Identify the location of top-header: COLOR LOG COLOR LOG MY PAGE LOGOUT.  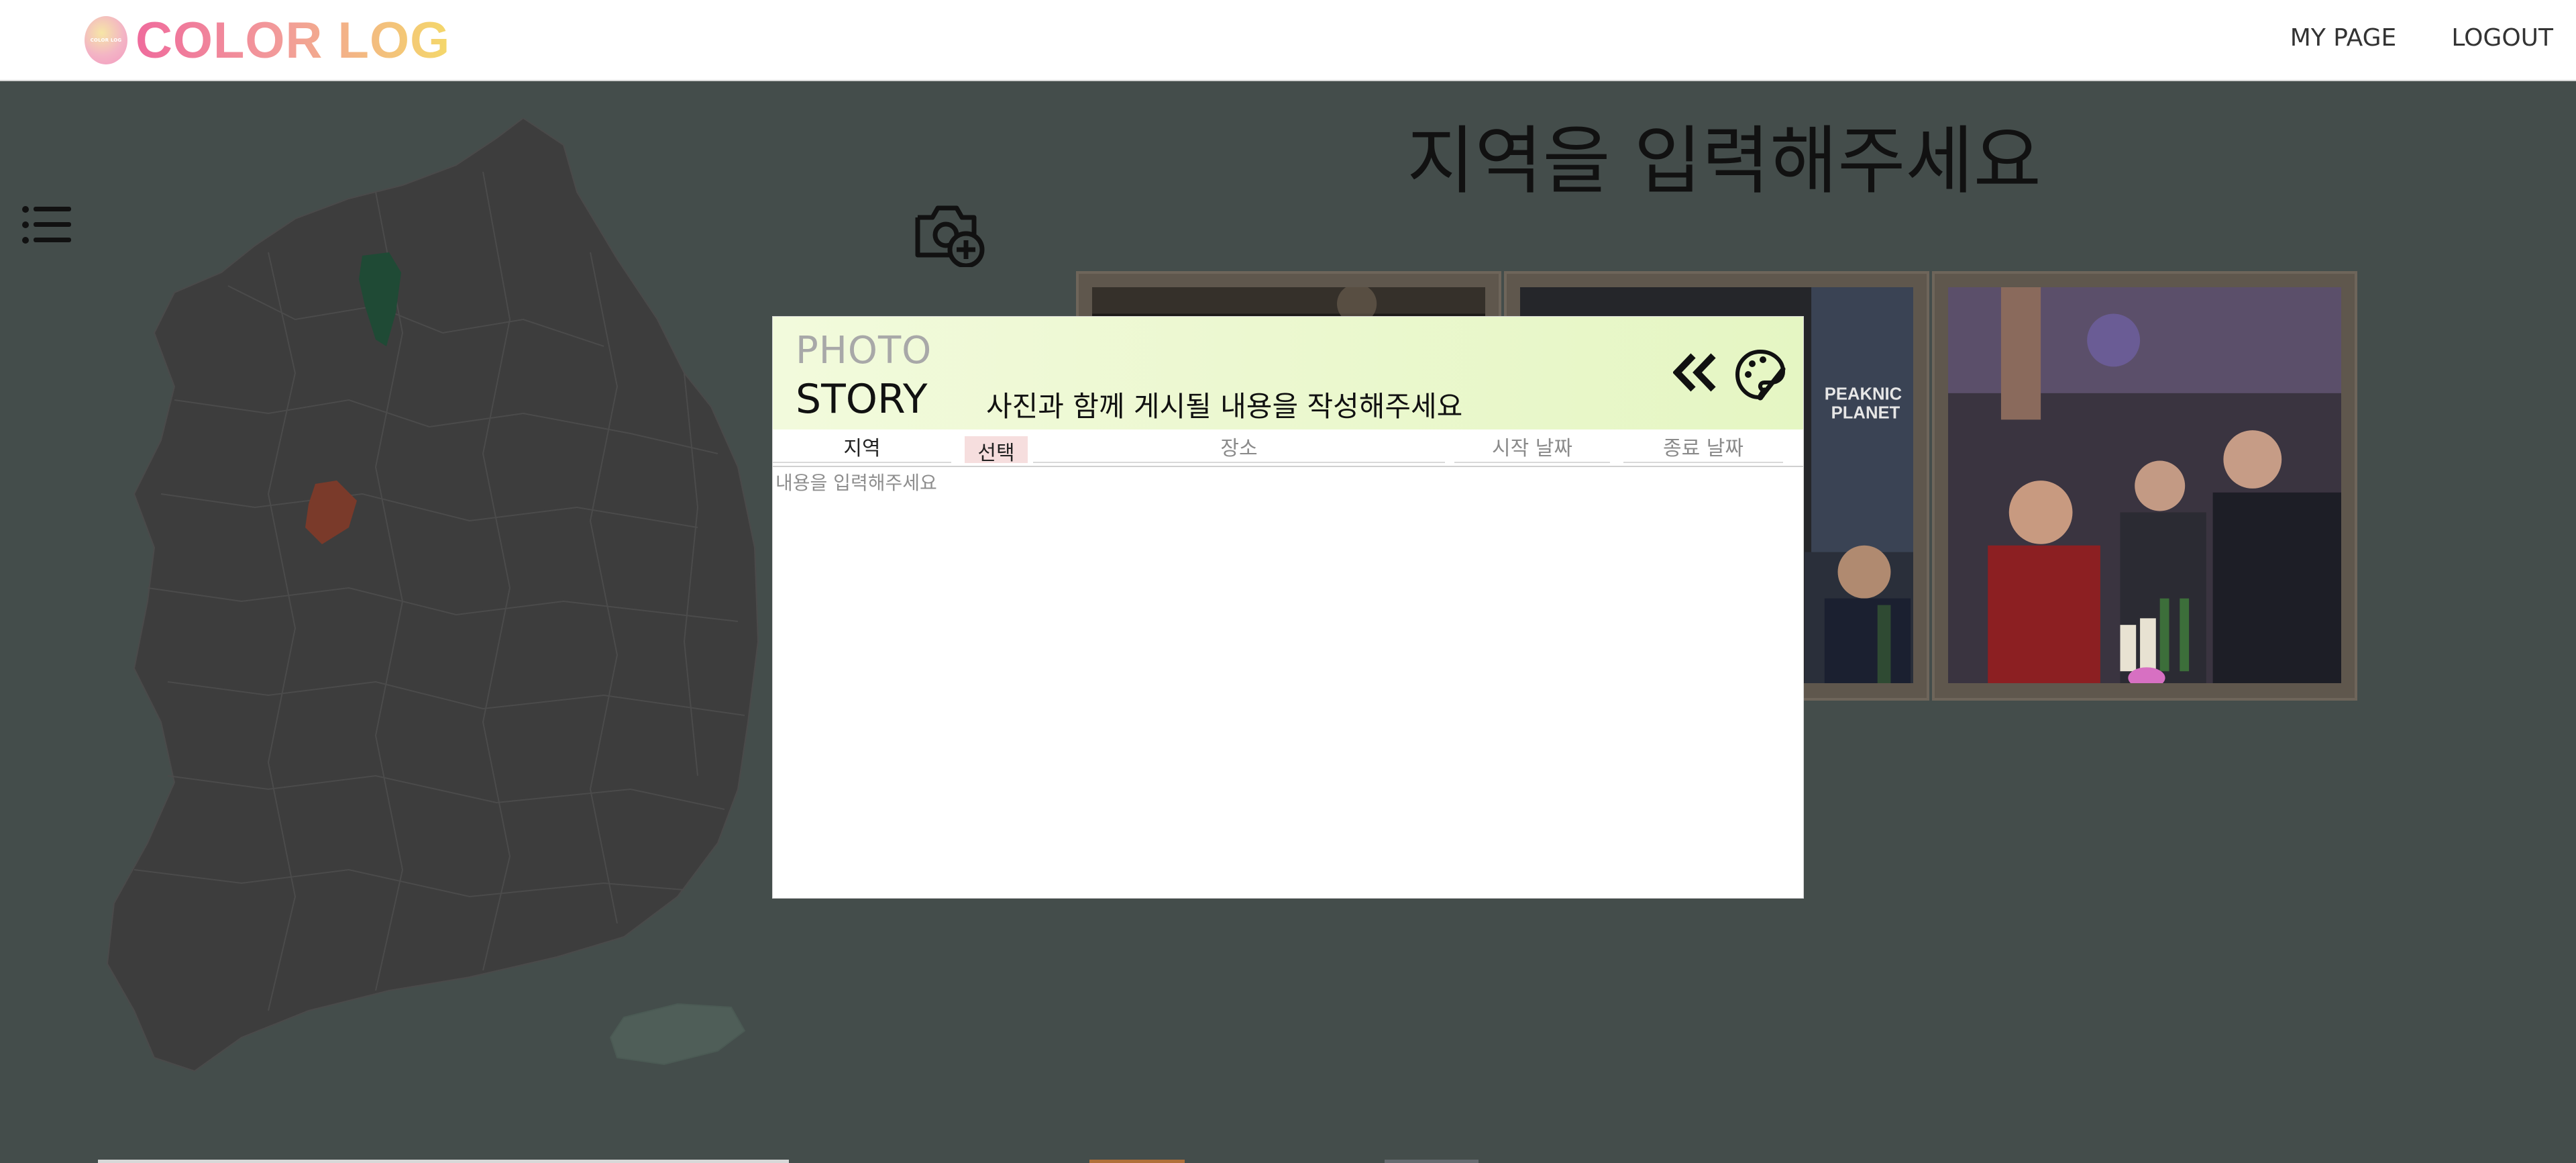
(1288, 40).